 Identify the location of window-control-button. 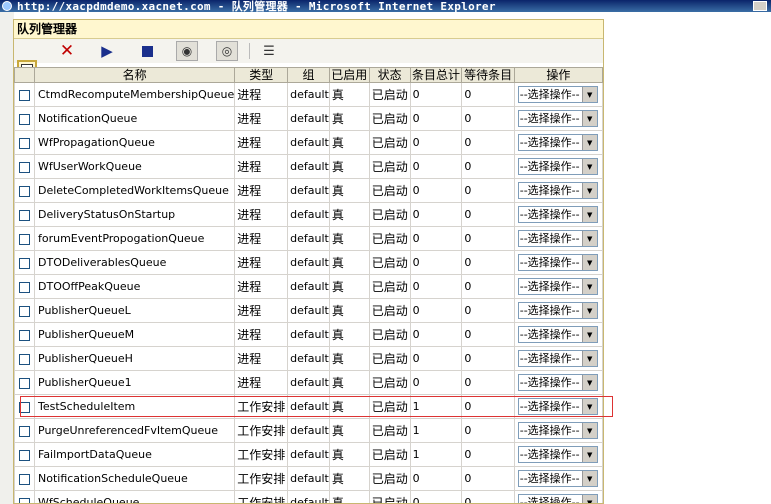
(760, 6).